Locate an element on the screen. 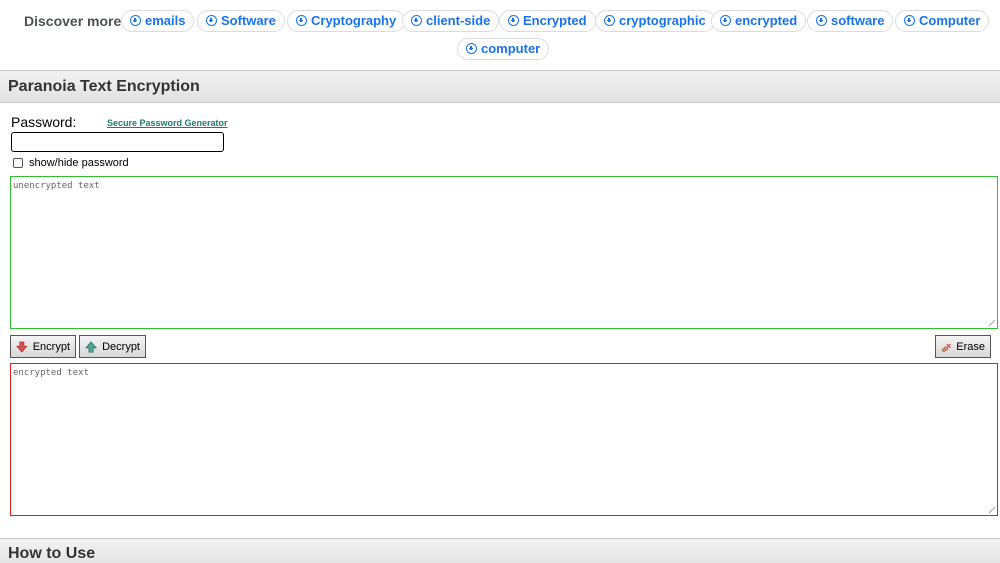 This screenshot has height=563, width=1000. discover-more-label: Discover more is located at coordinates (73, 21).